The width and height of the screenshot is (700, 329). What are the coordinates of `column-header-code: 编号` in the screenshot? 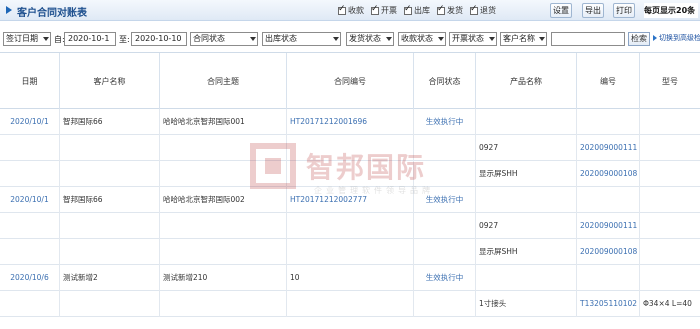 It's located at (608, 81).